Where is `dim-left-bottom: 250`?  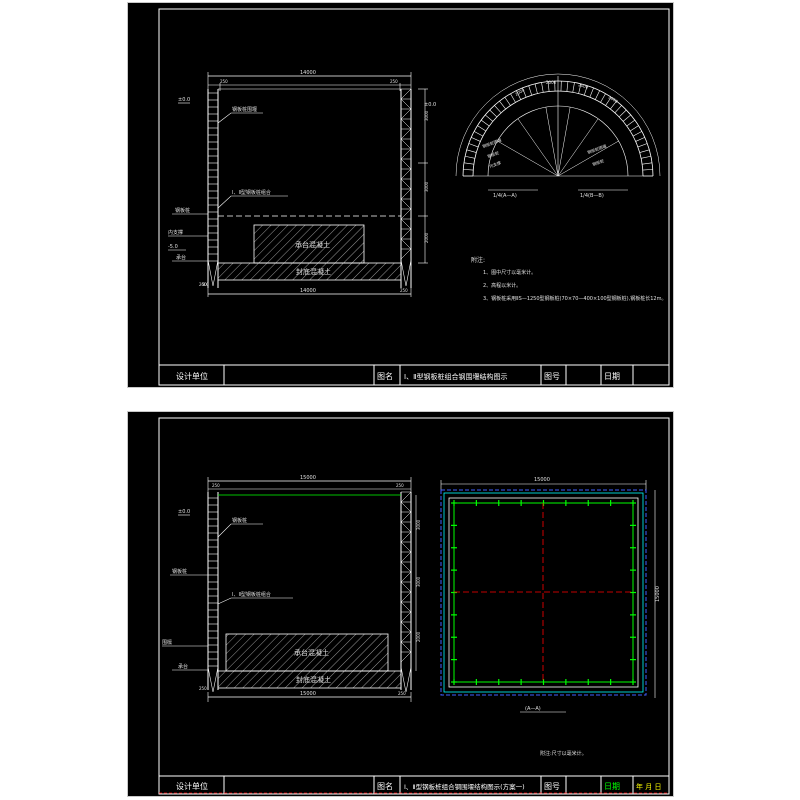 dim-left-bottom: 250 is located at coordinates (203, 688).